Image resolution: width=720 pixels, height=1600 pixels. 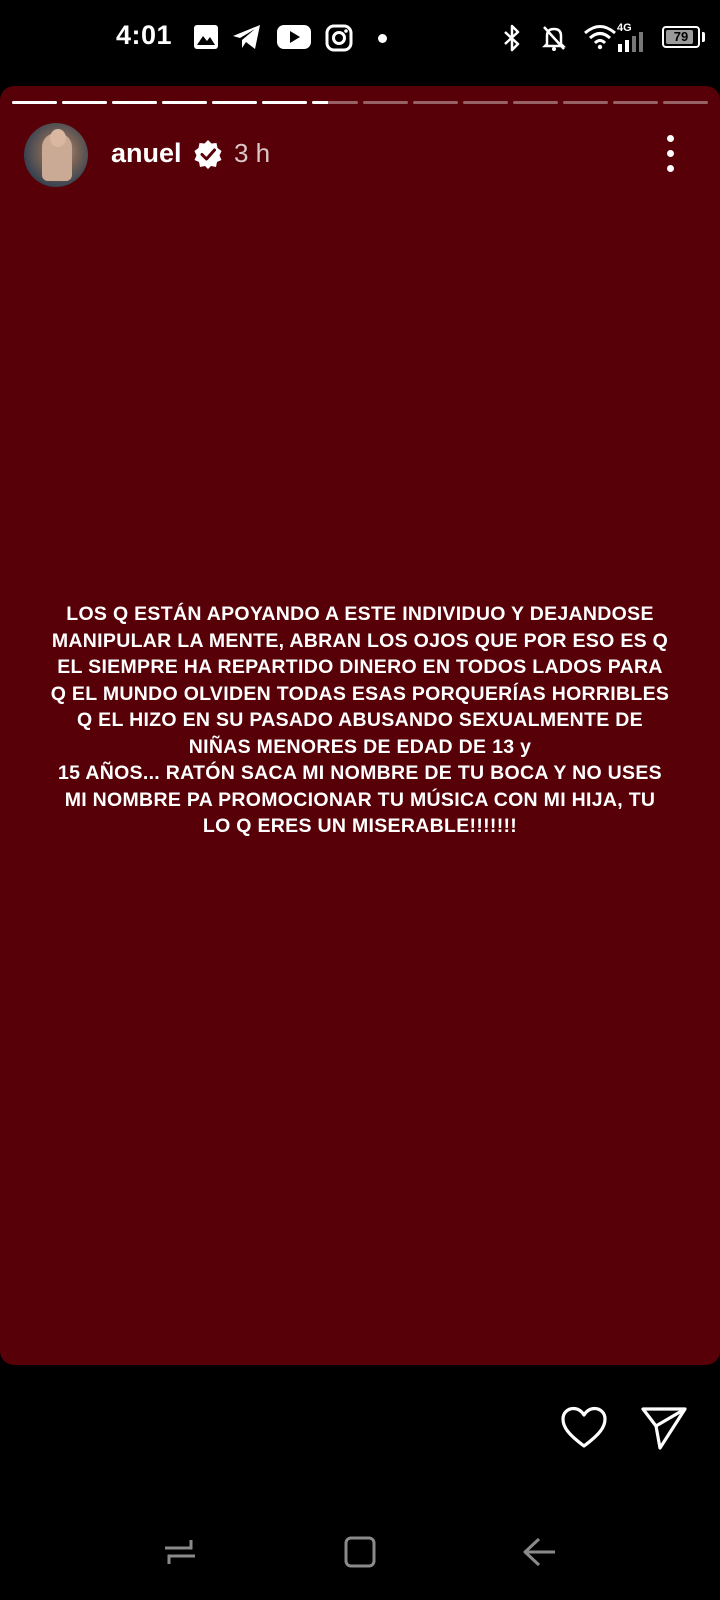 I want to click on avatar, so click(x=56, y=155).